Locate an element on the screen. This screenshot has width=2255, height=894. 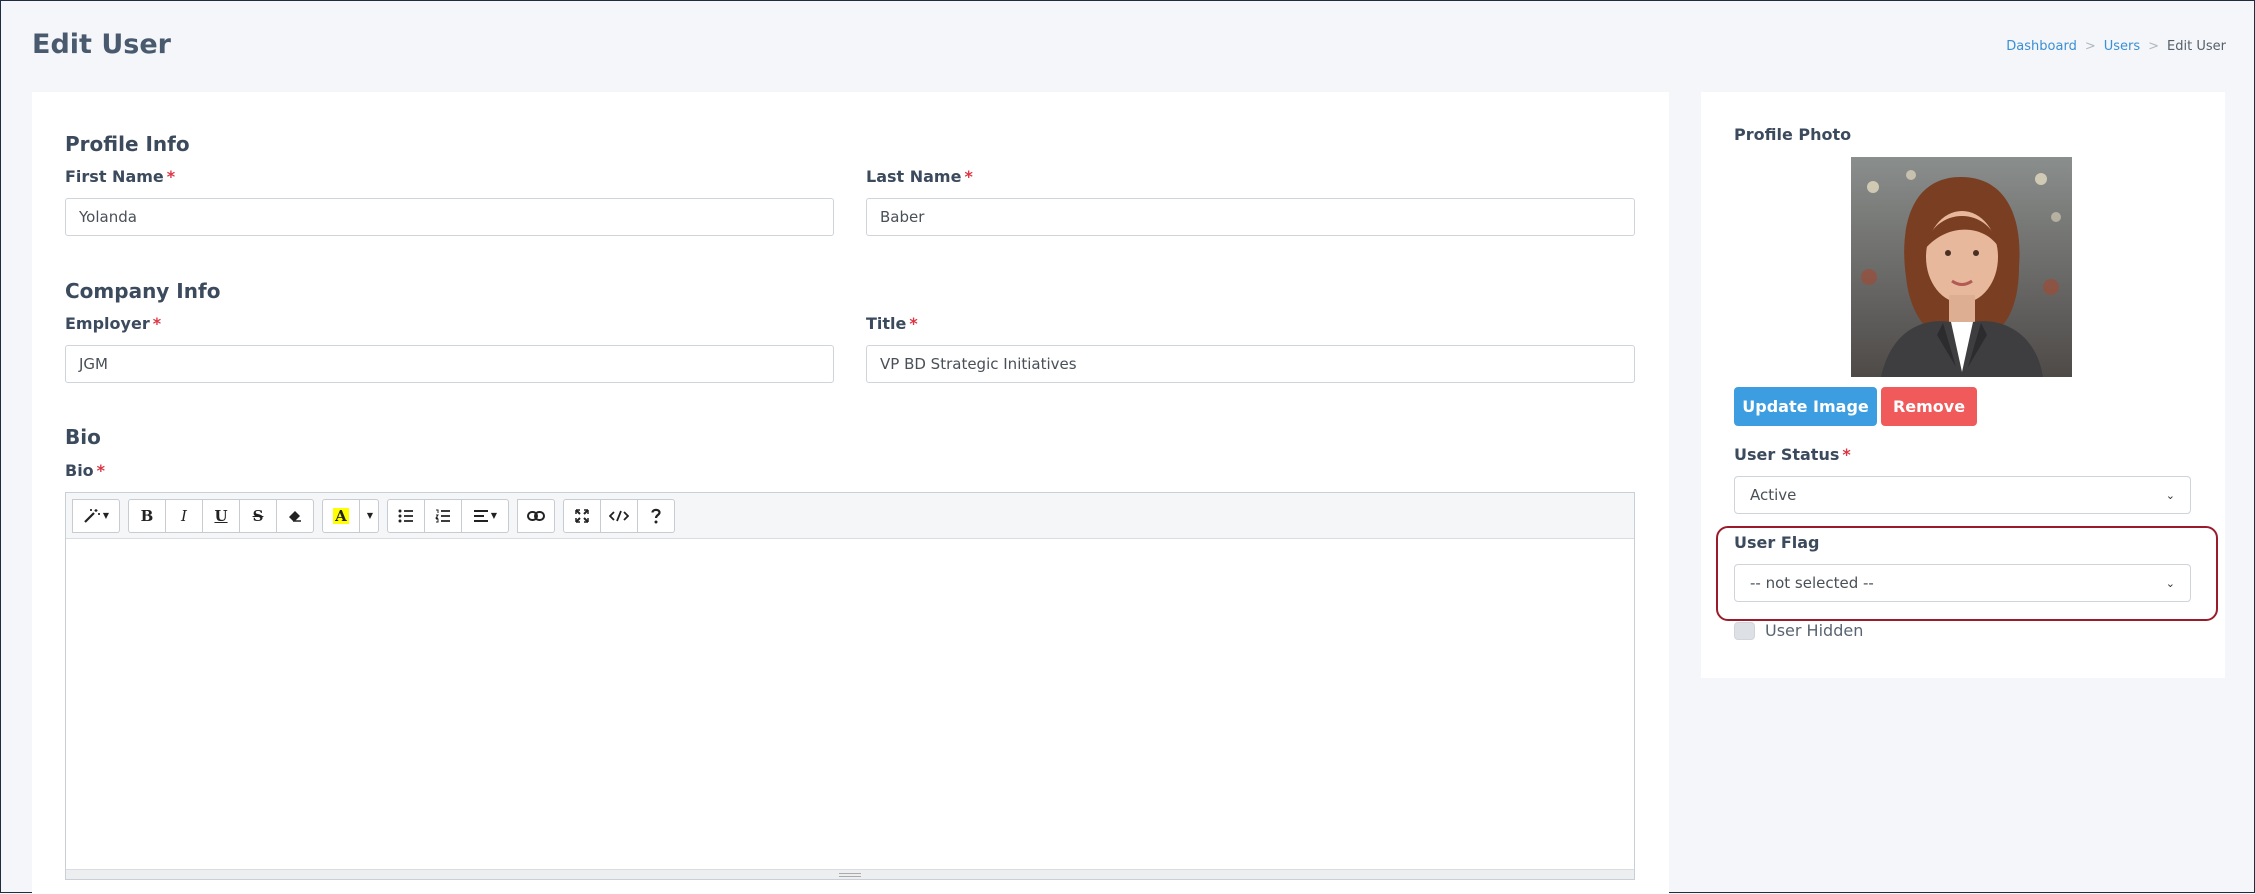
code-view-button is located at coordinates (619, 515).